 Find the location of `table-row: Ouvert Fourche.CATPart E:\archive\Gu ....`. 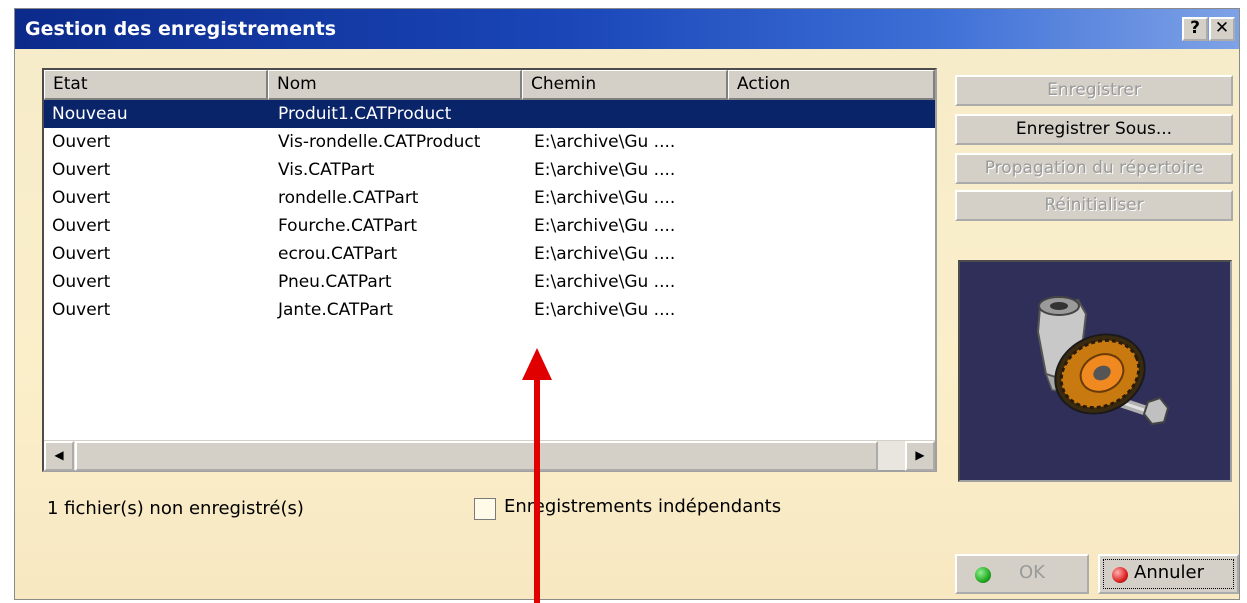

table-row: Ouvert Fourche.CATPart E:\archive\Gu .... is located at coordinates (489, 226).